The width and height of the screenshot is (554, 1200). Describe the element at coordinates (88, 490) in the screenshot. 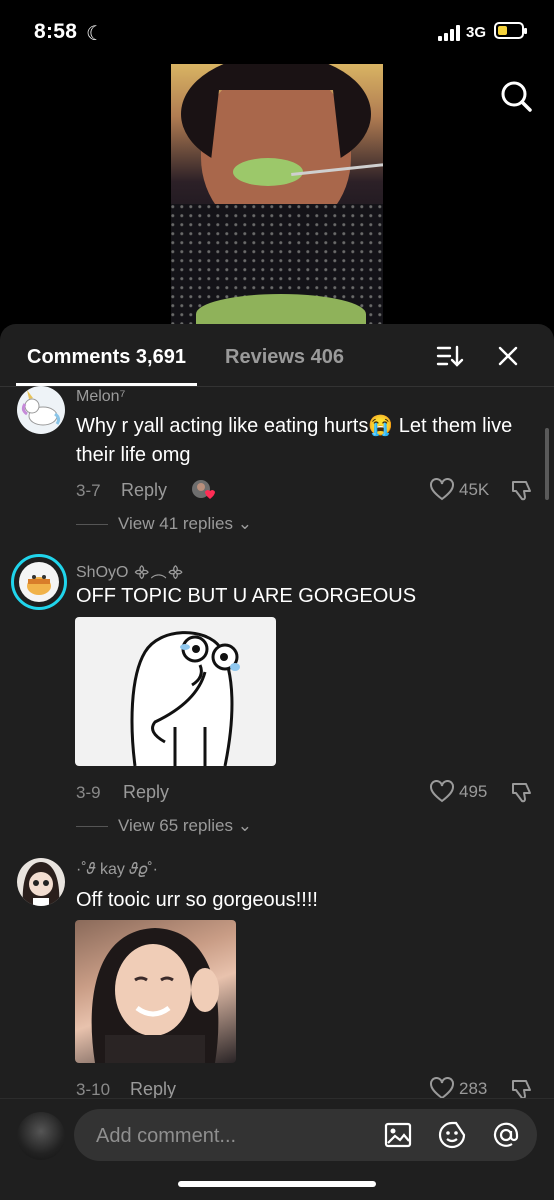

I see `comment-date: 3-7` at that location.